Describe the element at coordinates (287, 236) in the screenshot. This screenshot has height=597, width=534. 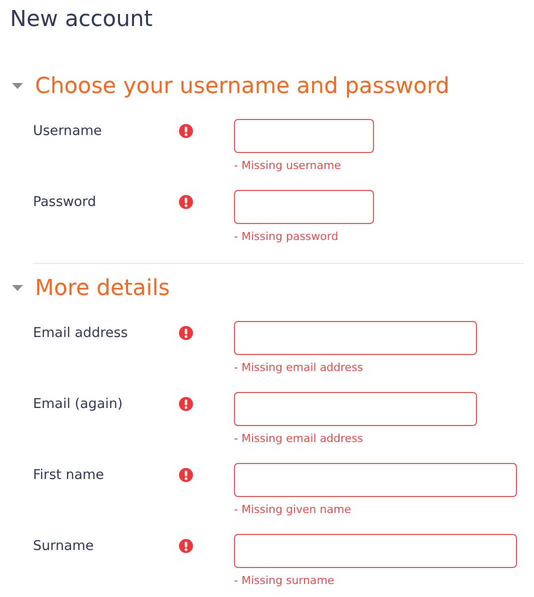
I see `error-message: - Missing password` at that location.